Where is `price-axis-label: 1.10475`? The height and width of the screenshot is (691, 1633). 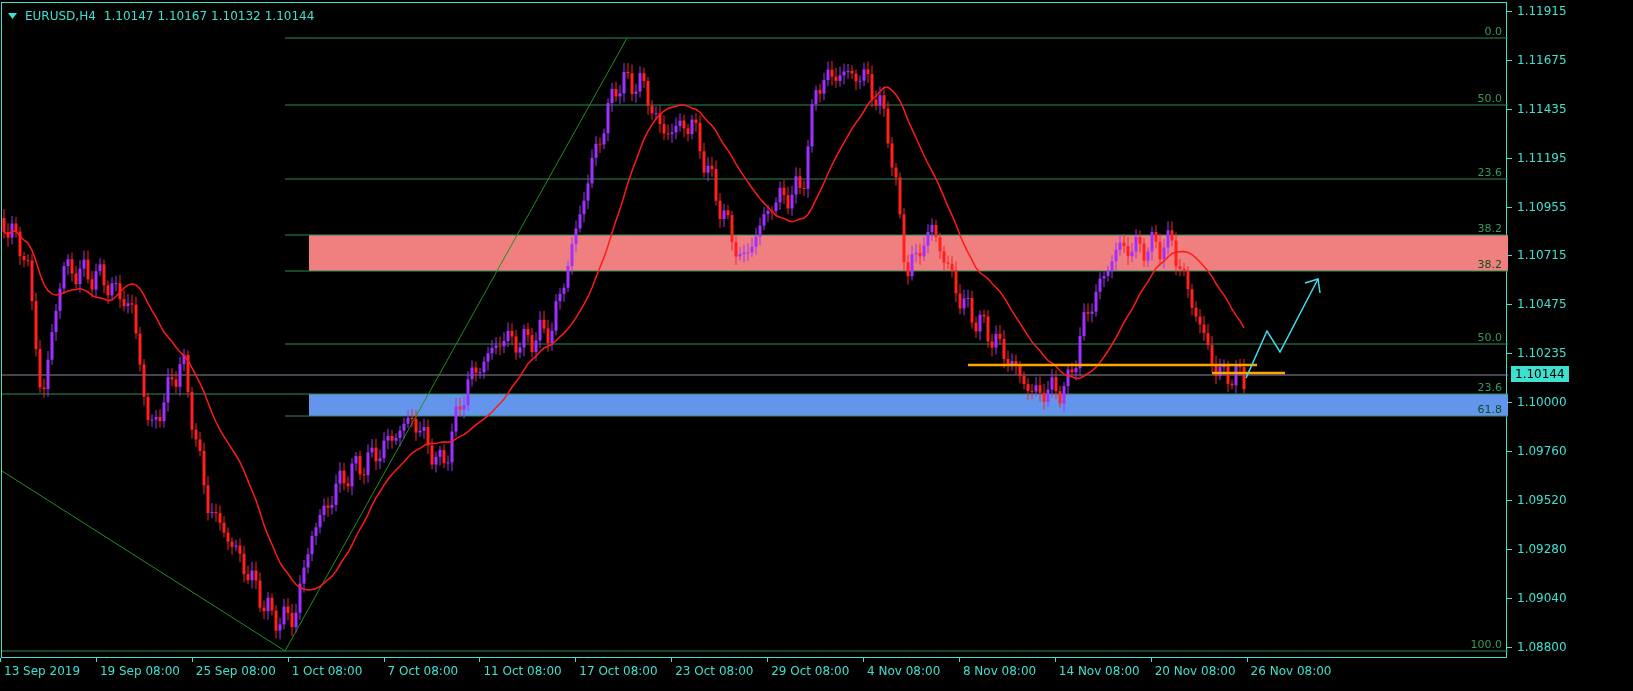 price-axis-label: 1.10475 is located at coordinates (1570, 304).